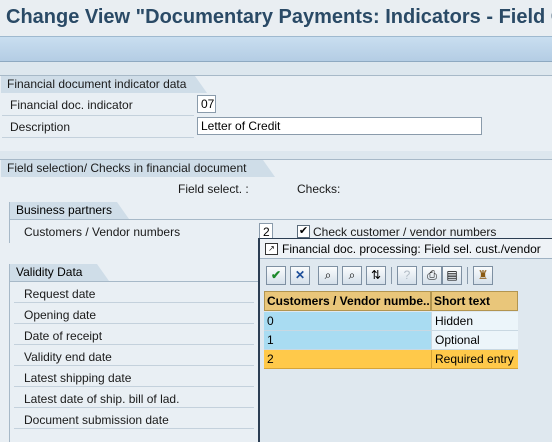 This screenshot has height=442, width=552. I want to click on indicator-field: 07, so click(206, 104).